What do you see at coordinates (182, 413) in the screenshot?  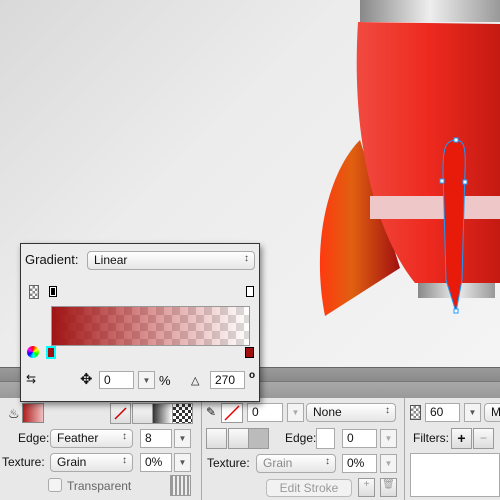 I see `fill-pattern-button` at bounding box center [182, 413].